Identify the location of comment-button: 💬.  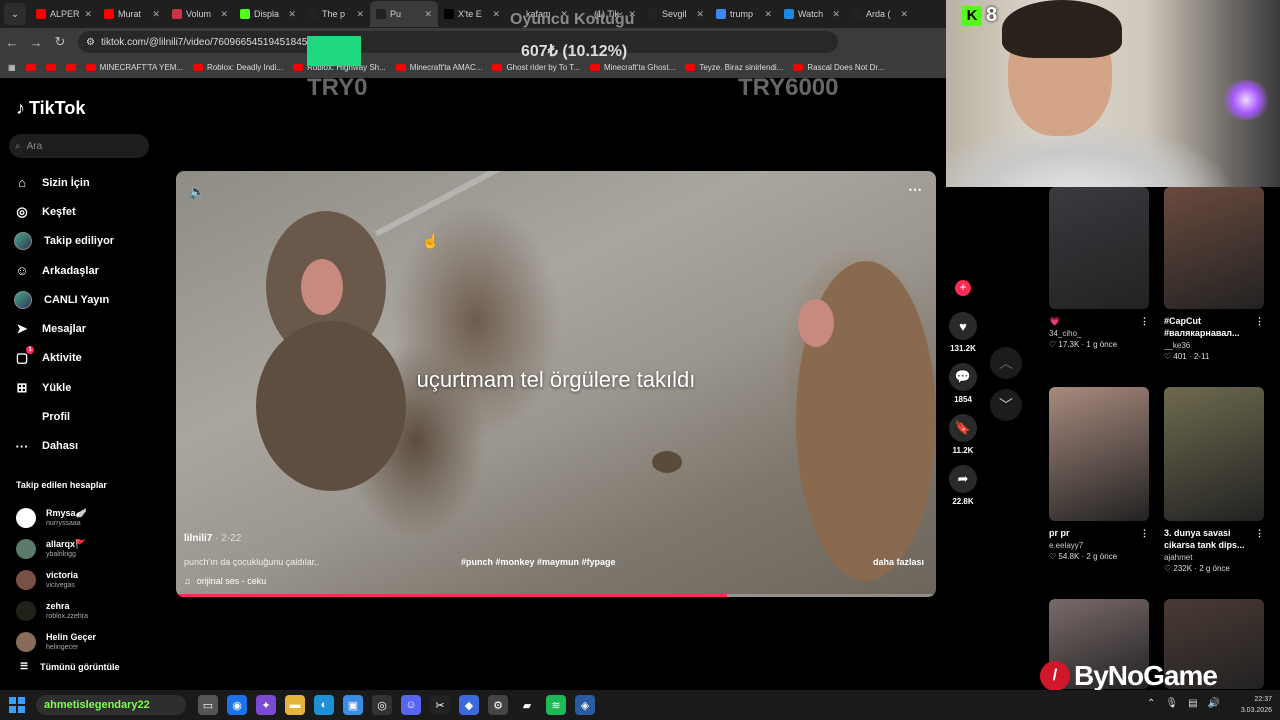
(963, 377).